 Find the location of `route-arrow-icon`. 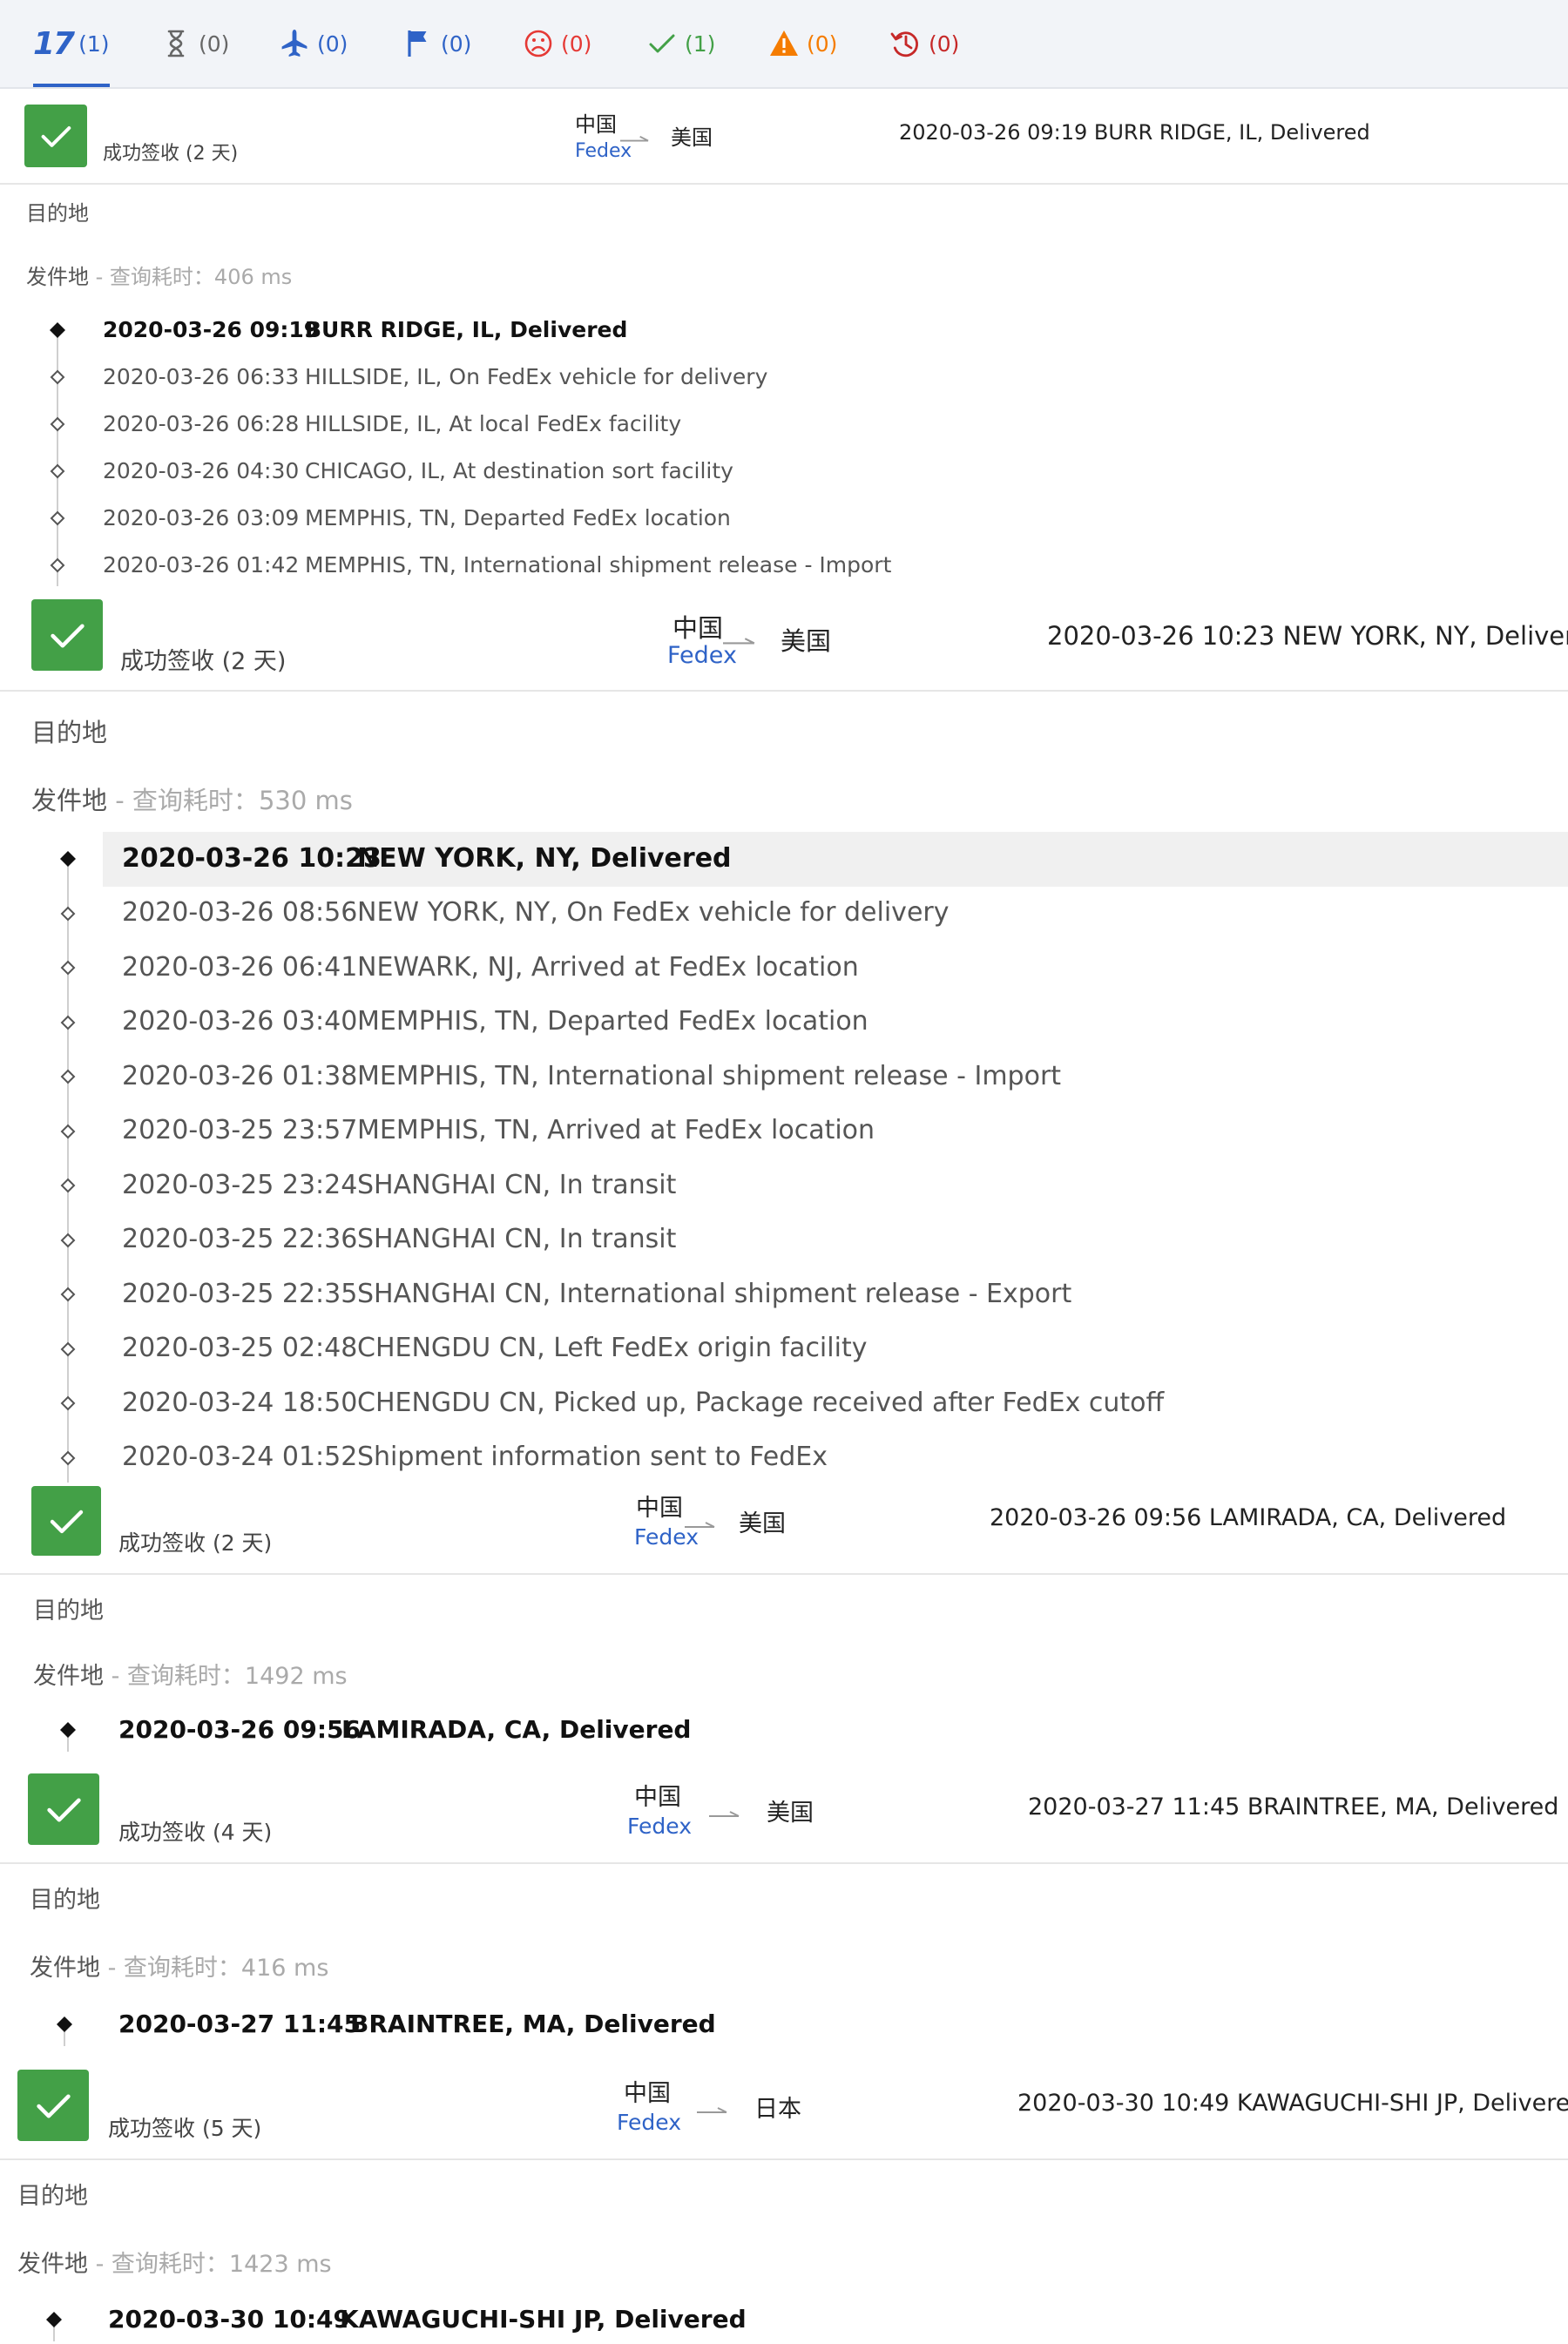

route-arrow-icon is located at coordinates (724, 1812).